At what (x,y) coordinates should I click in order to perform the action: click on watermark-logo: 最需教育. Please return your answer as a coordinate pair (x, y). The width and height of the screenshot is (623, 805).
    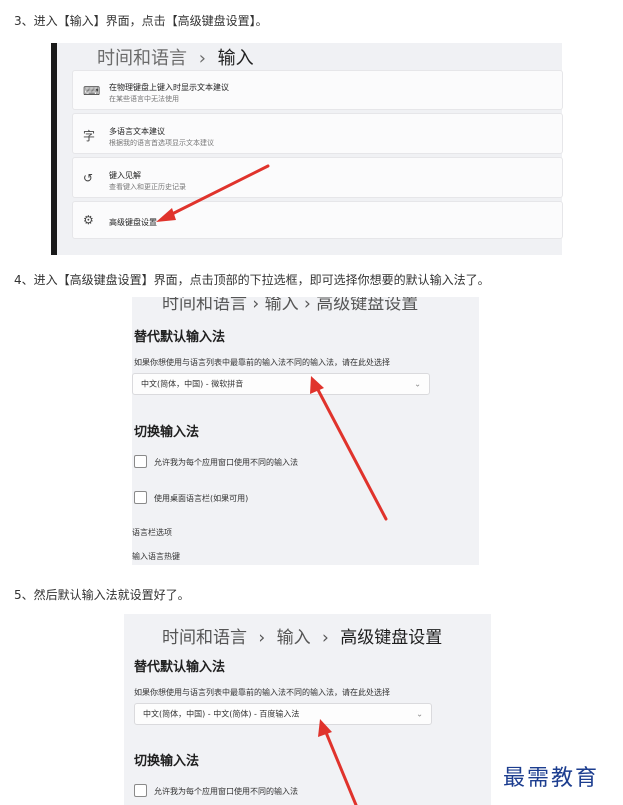
    Looking at the image, I should click on (551, 778).